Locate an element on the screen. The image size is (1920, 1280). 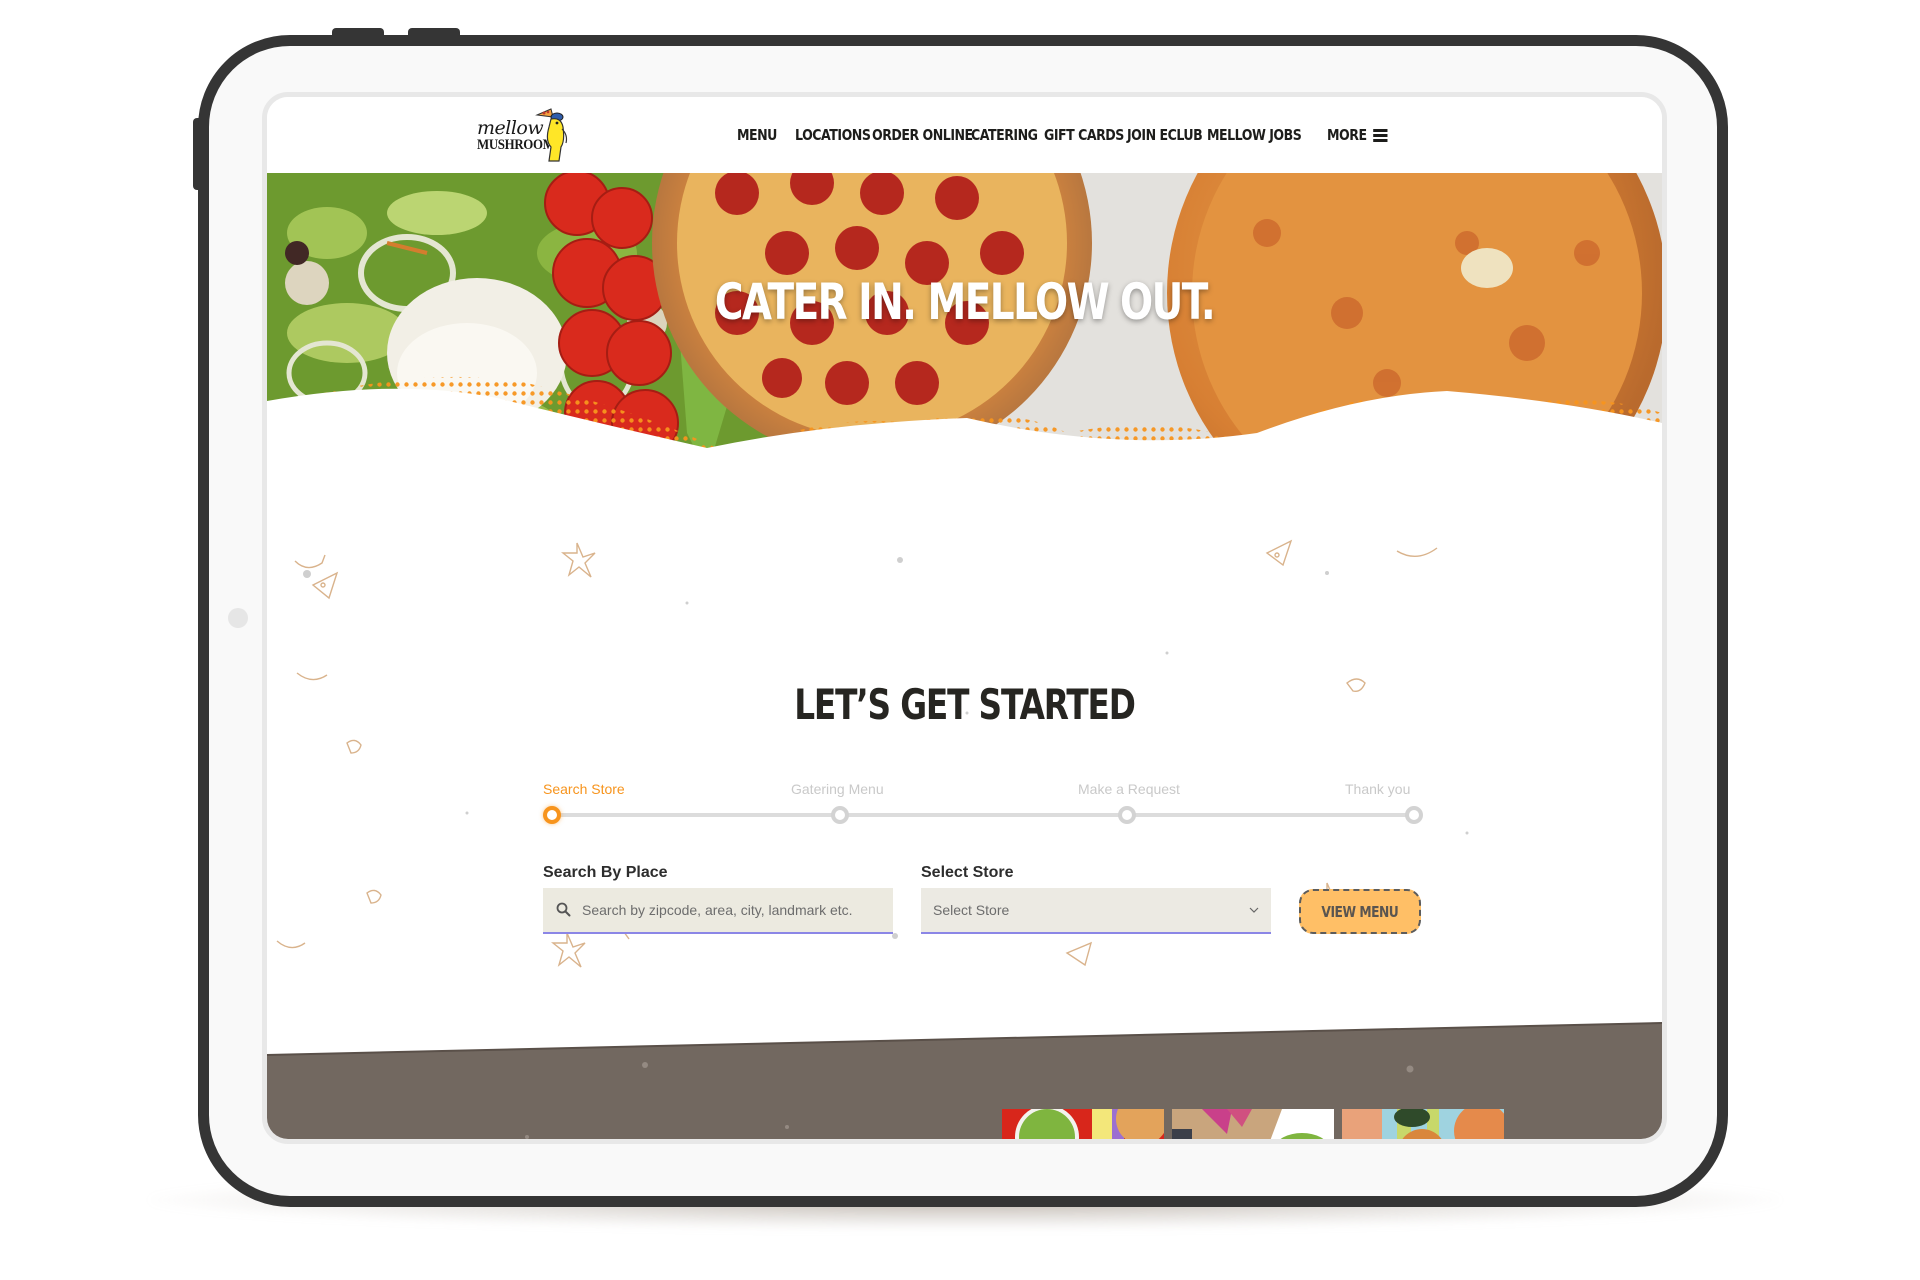
nav-link-locations: LOCATIONS is located at coordinates (833, 135).